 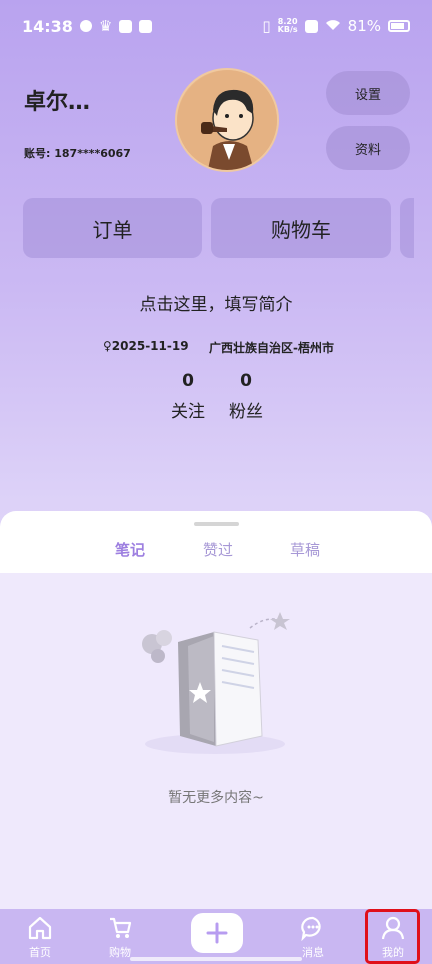 I want to click on publish-button, so click(x=217, y=933).